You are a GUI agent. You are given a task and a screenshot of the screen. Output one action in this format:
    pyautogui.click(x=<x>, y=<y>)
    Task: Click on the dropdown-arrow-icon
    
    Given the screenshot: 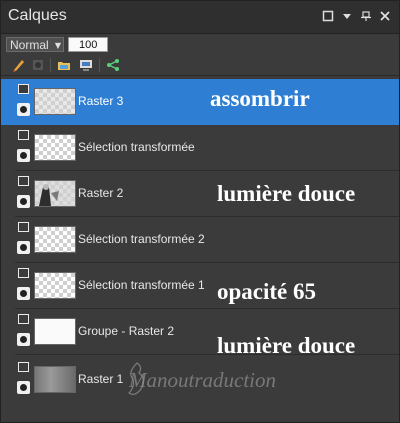 What is the action you would take?
    pyautogui.click(x=347, y=16)
    